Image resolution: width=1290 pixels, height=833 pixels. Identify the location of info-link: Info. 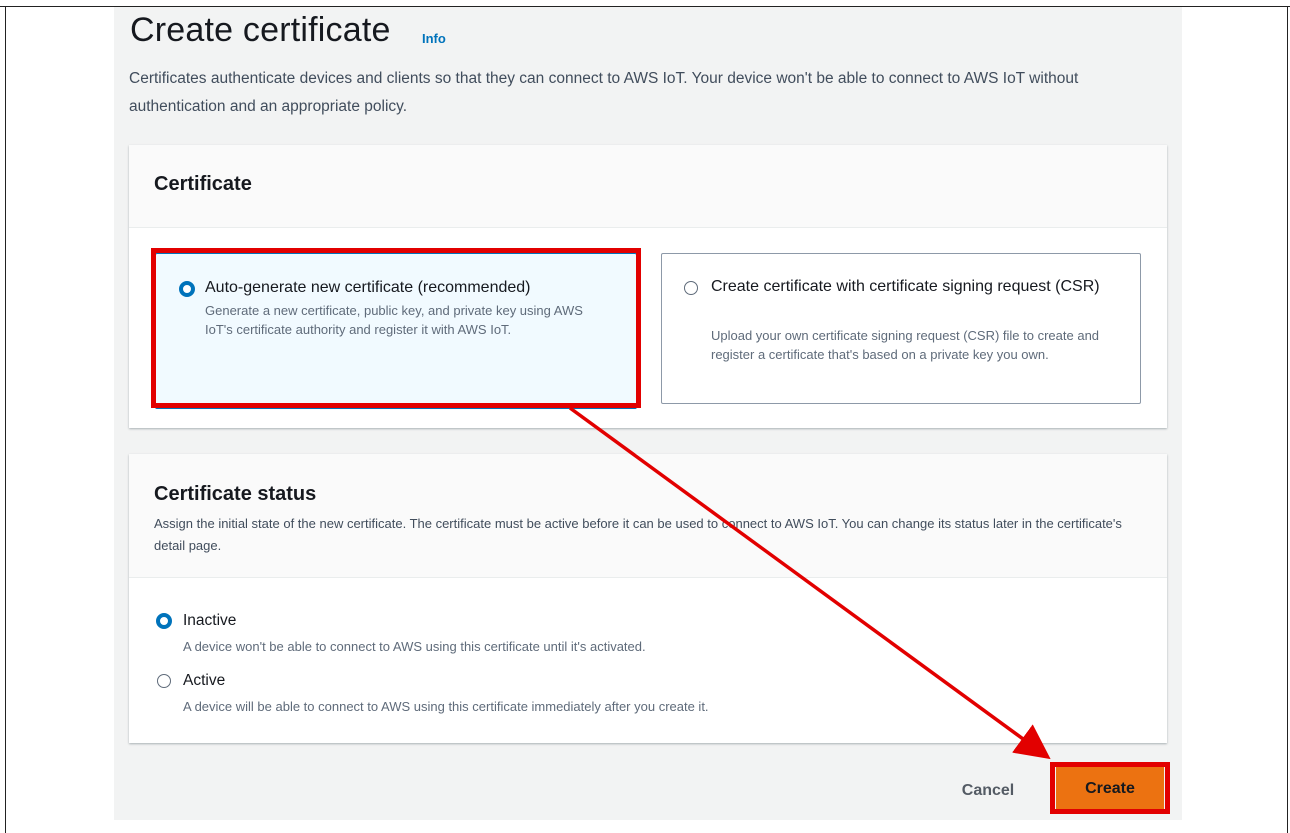
(434, 38).